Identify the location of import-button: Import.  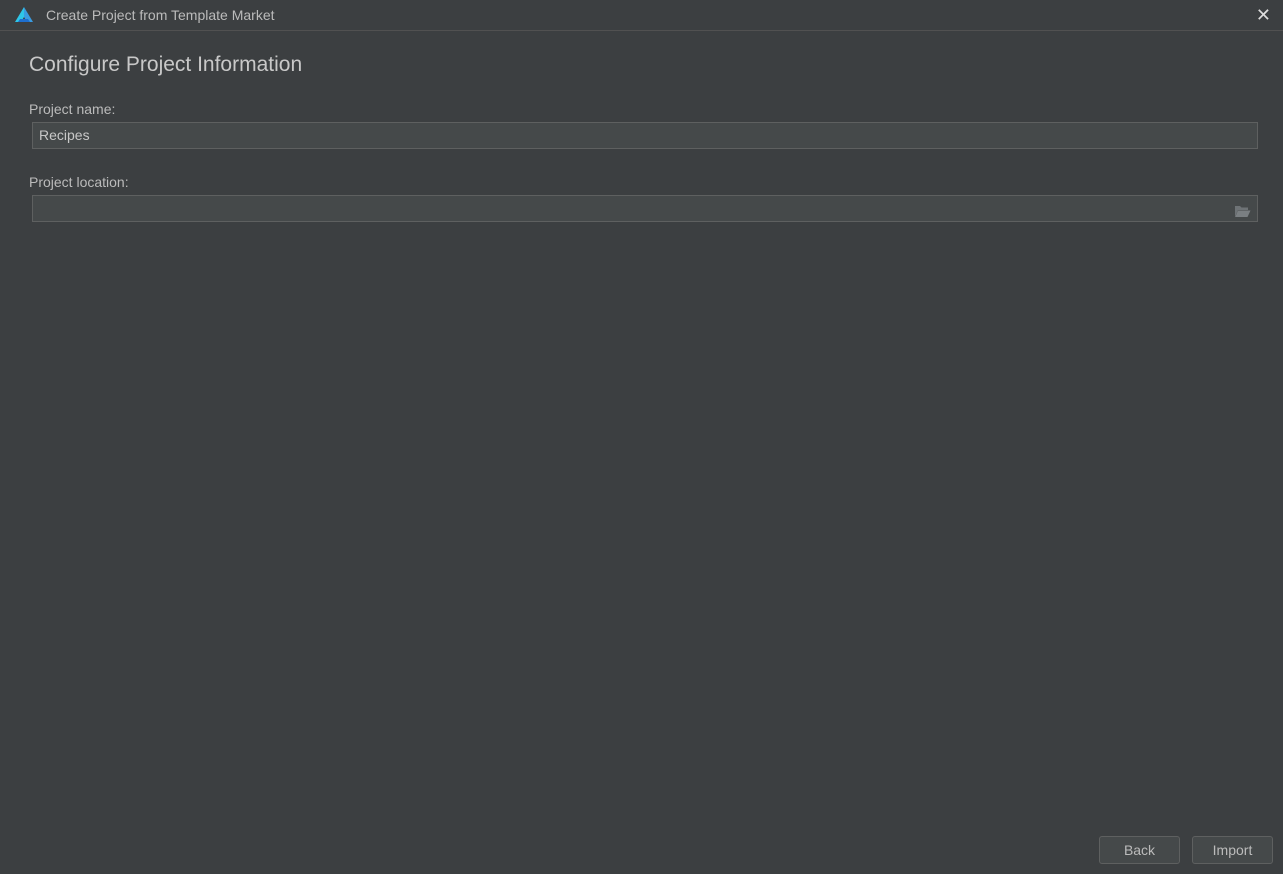
(1232, 850).